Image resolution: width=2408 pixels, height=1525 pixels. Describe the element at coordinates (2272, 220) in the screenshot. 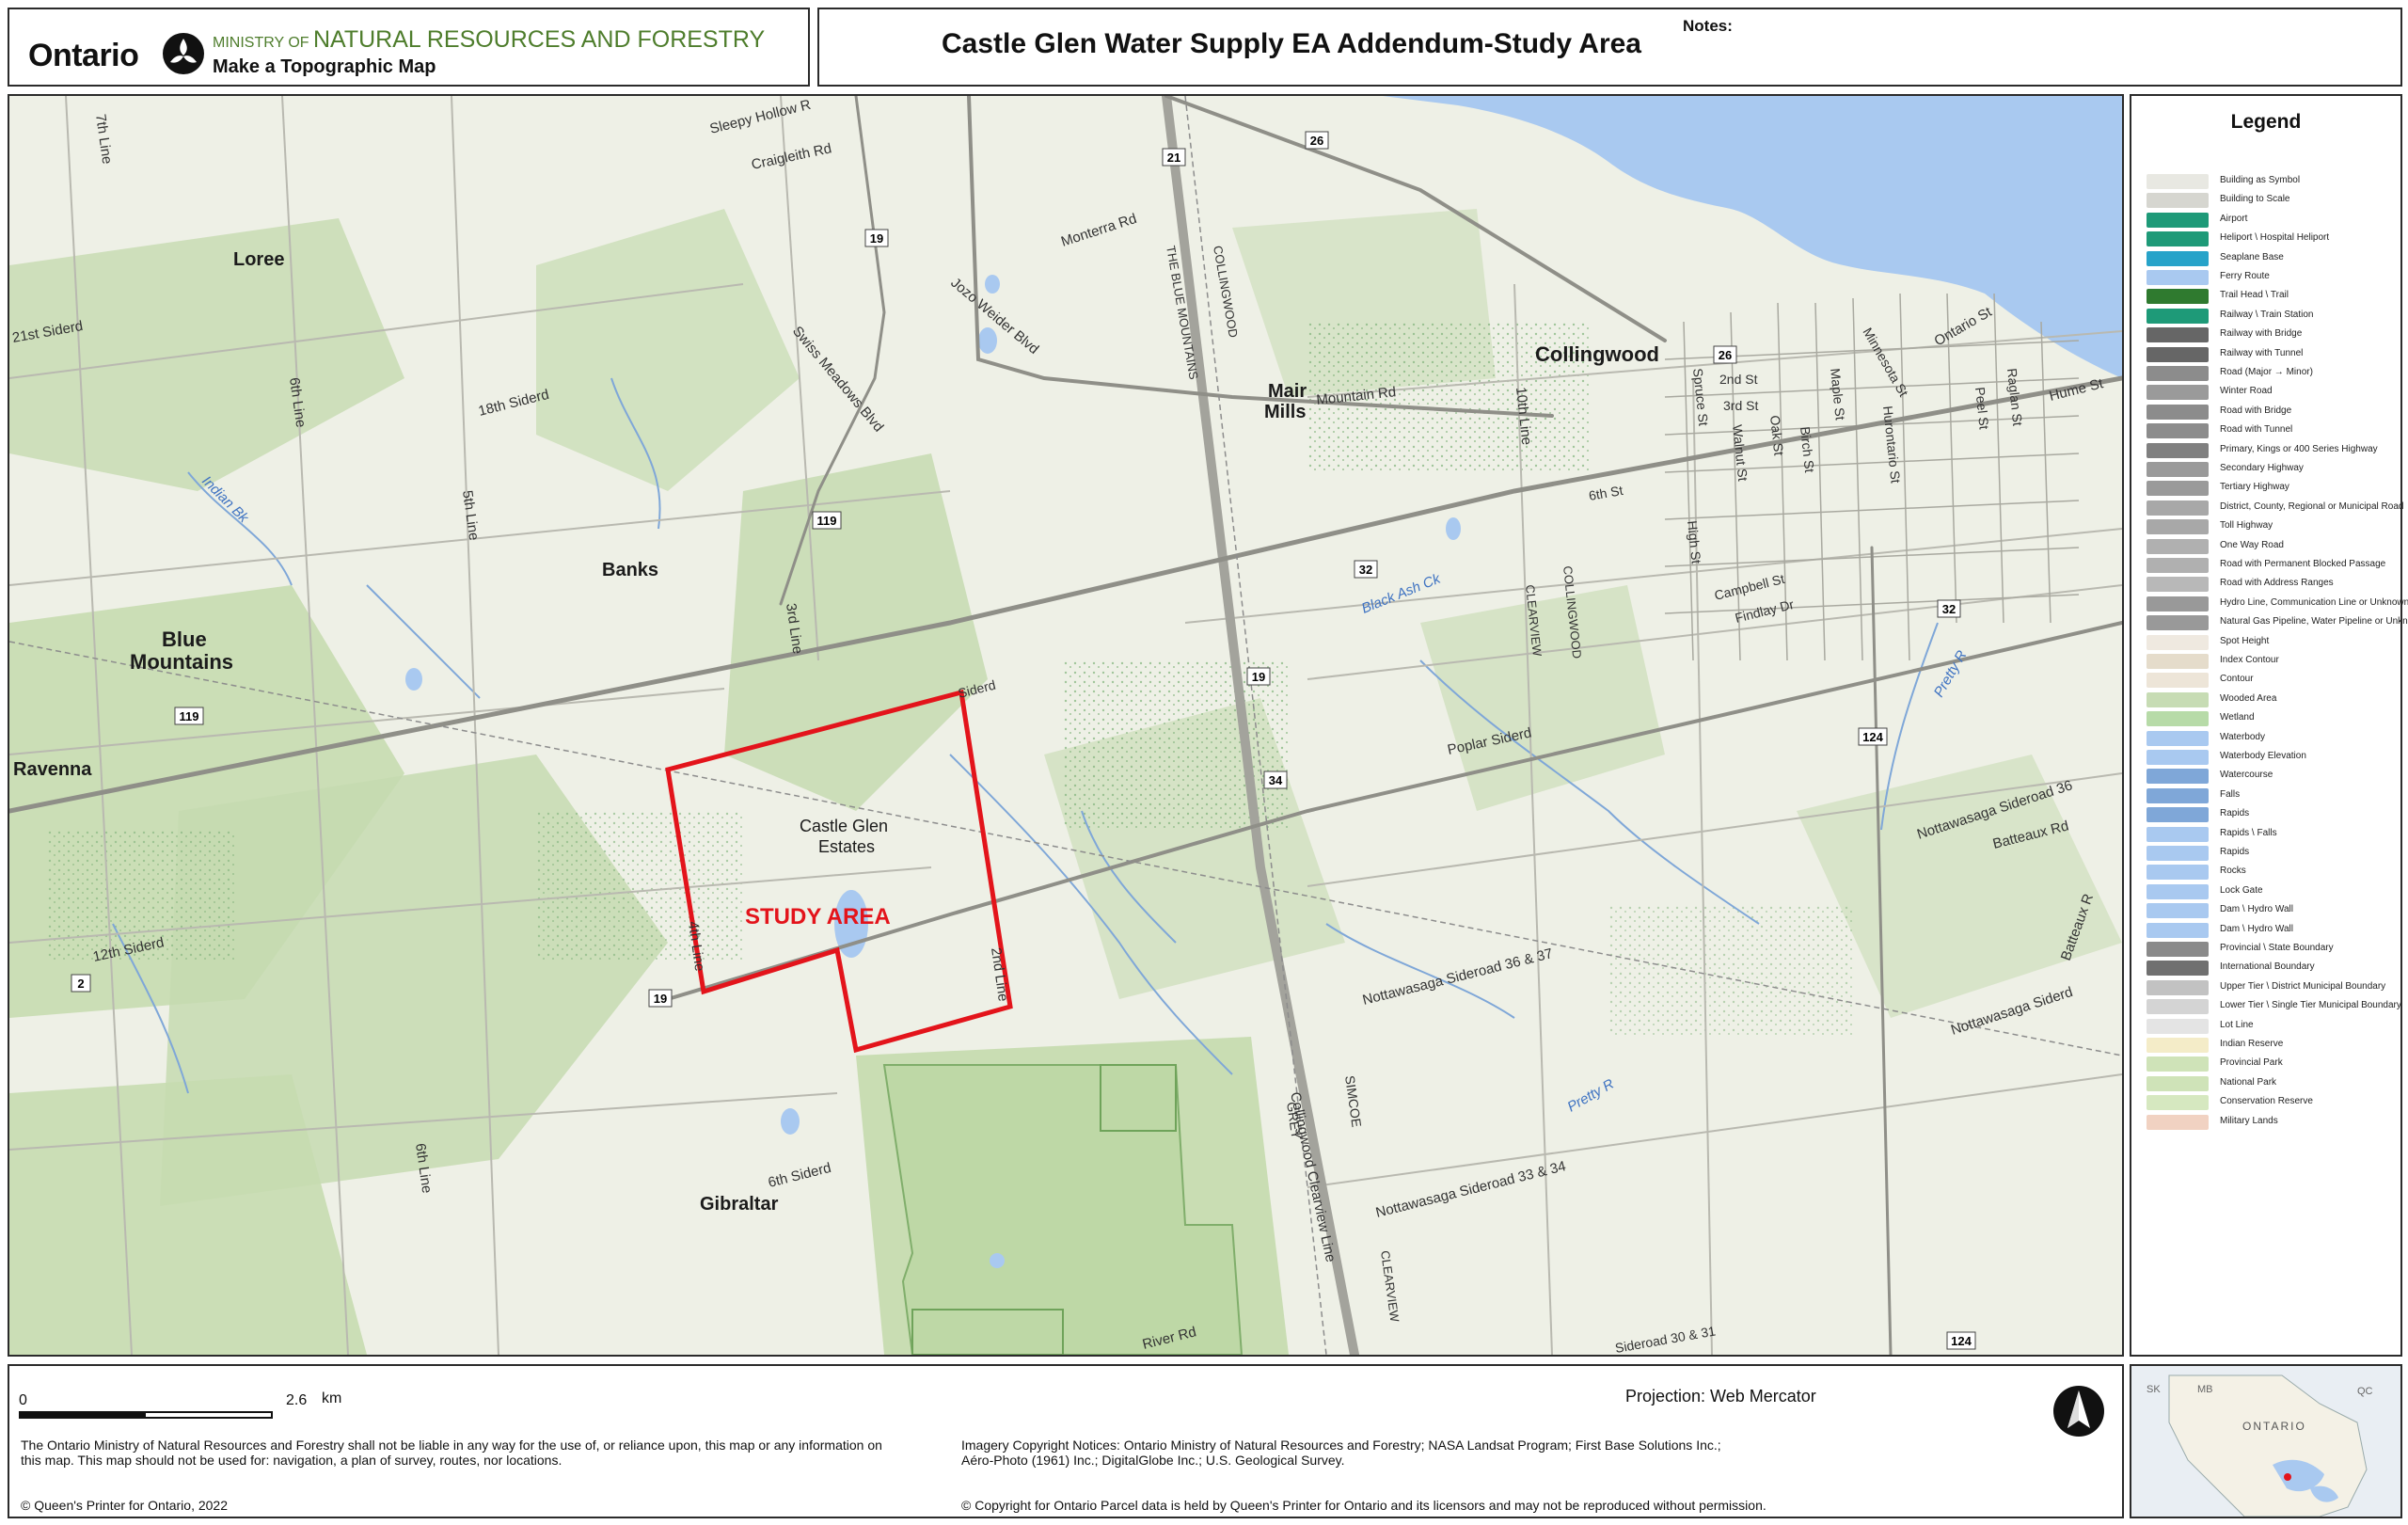

I see `legend-item: Airport` at that location.